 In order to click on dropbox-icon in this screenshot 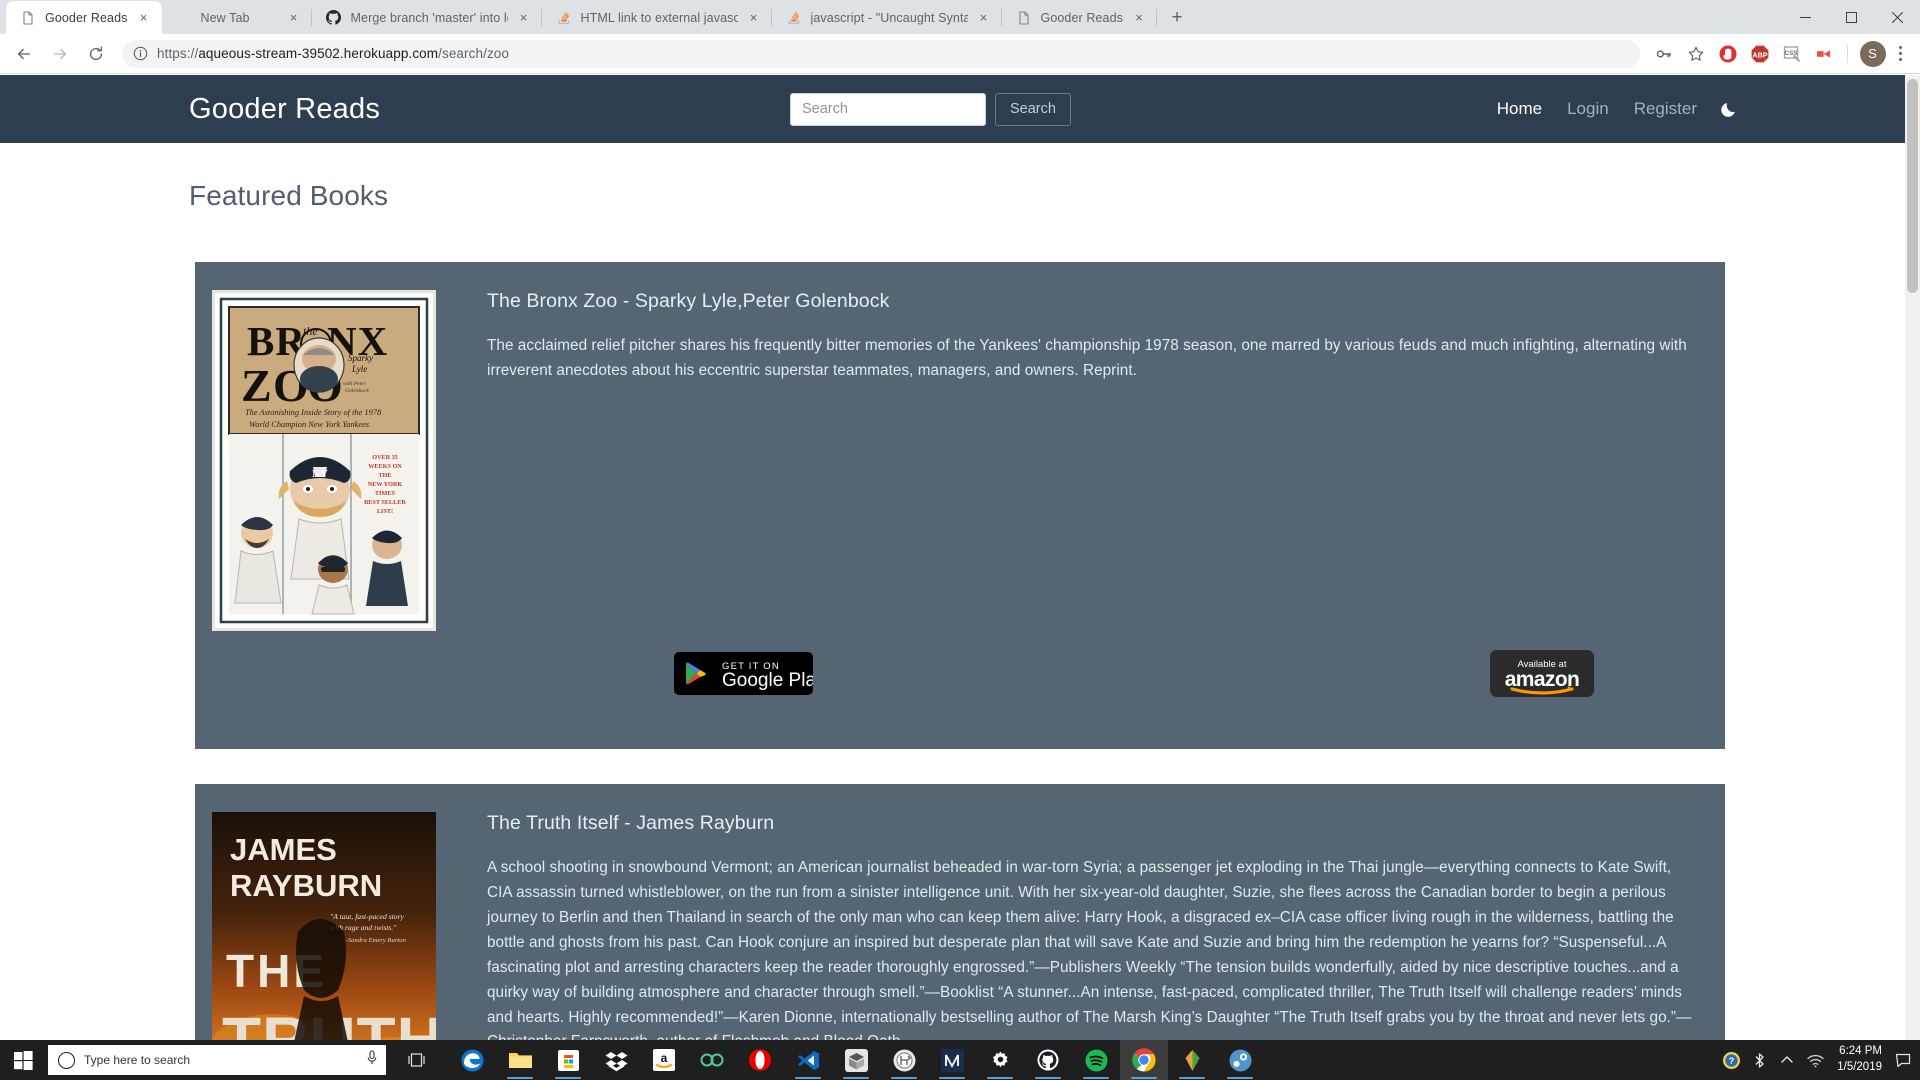, I will do `click(616, 1060)`.